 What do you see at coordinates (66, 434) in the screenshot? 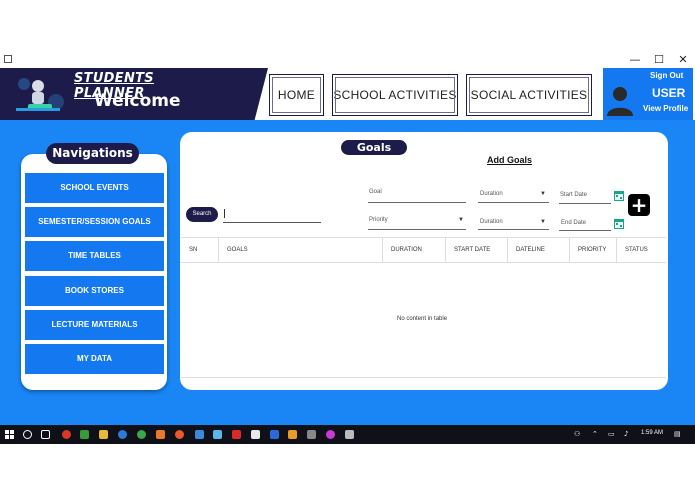
I see `opera-icon` at bounding box center [66, 434].